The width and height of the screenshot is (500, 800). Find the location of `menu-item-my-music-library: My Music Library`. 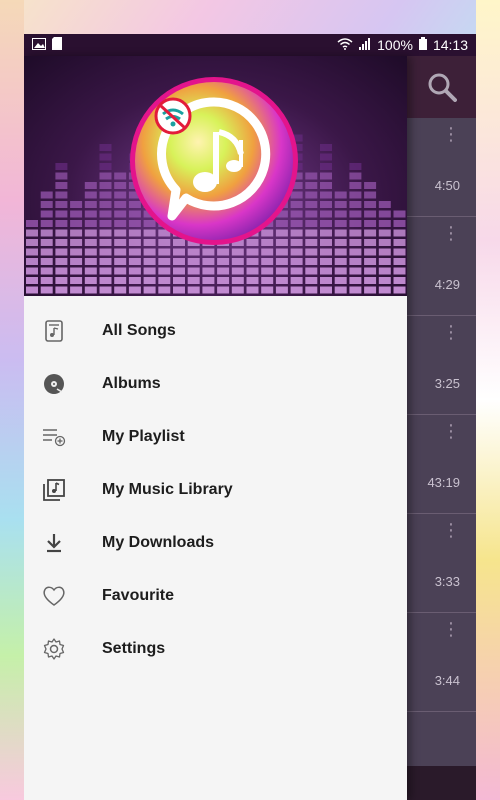

menu-item-my-music-library: My Music Library is located at coordinates (215, 489).